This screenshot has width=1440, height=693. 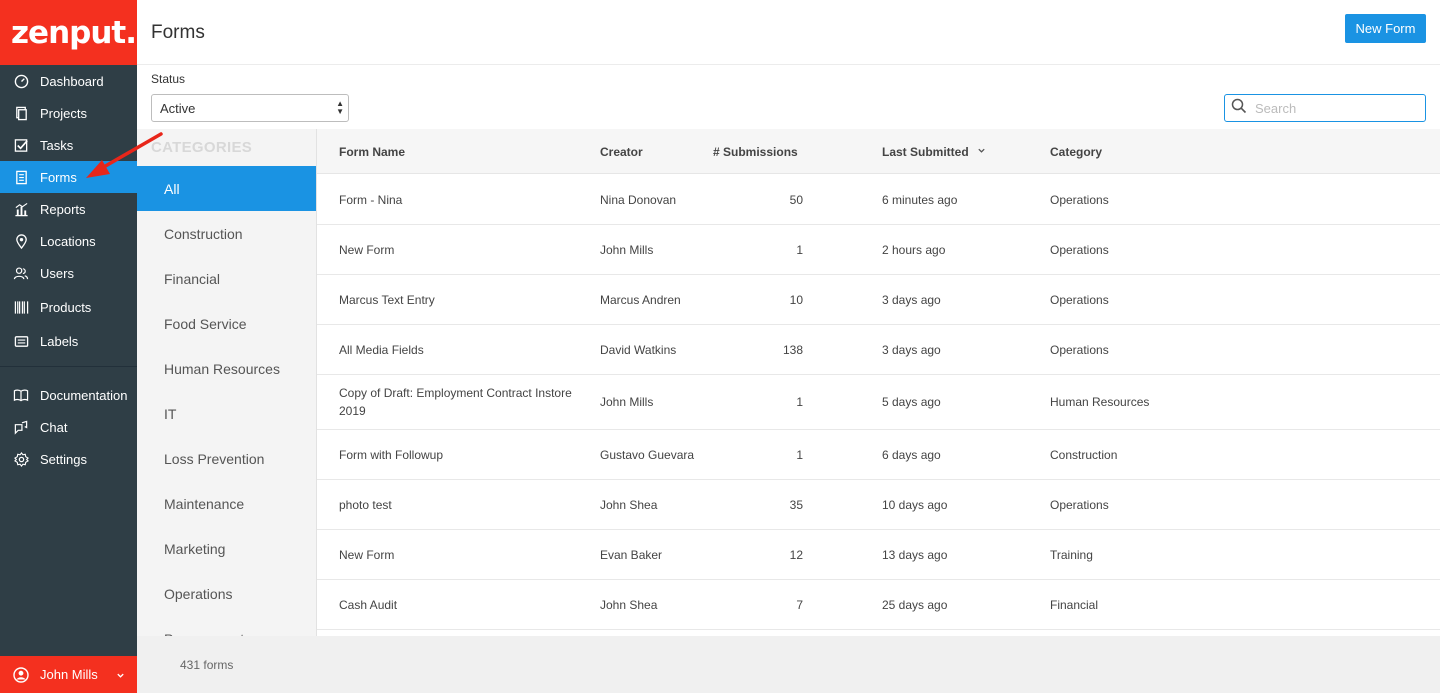 I want to click on sidebar-item-chat: Chat, so click(x=68, y=427).